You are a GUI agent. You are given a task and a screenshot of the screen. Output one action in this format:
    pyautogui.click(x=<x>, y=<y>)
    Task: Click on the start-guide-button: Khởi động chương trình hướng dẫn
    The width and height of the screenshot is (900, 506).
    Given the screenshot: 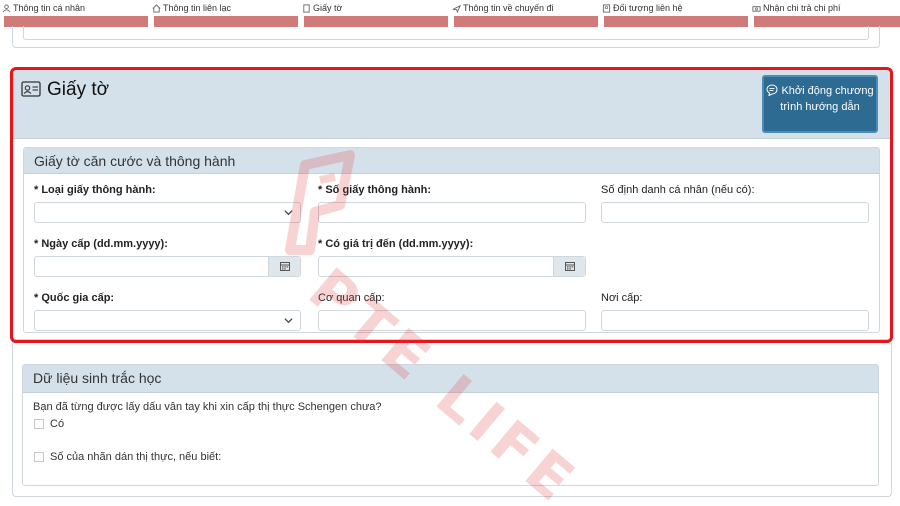 What is the action you would take?
    pyautogui.click(x=820, y=104)
    